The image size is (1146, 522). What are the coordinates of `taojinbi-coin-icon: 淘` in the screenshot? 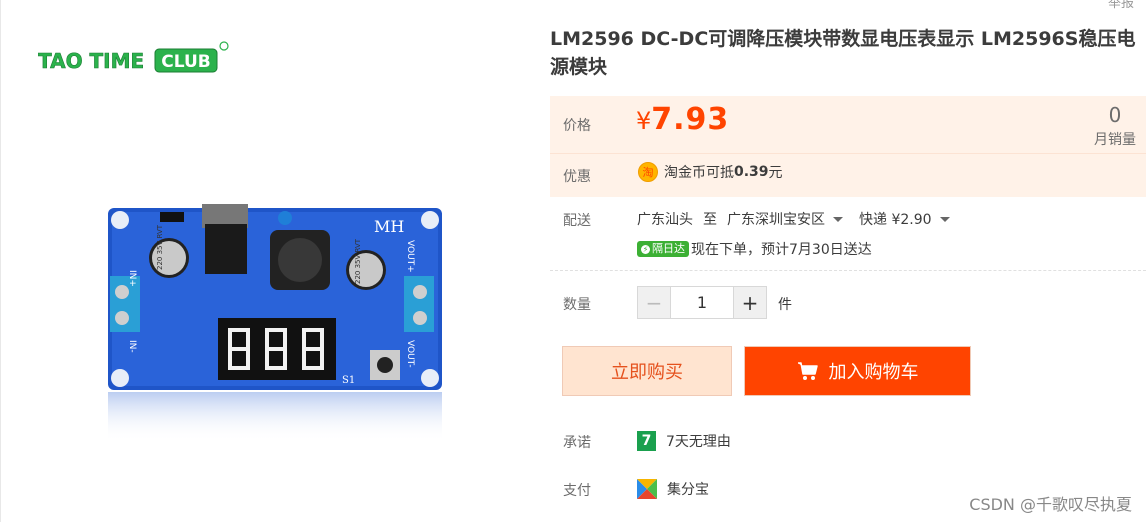 It's located at (648, 172).